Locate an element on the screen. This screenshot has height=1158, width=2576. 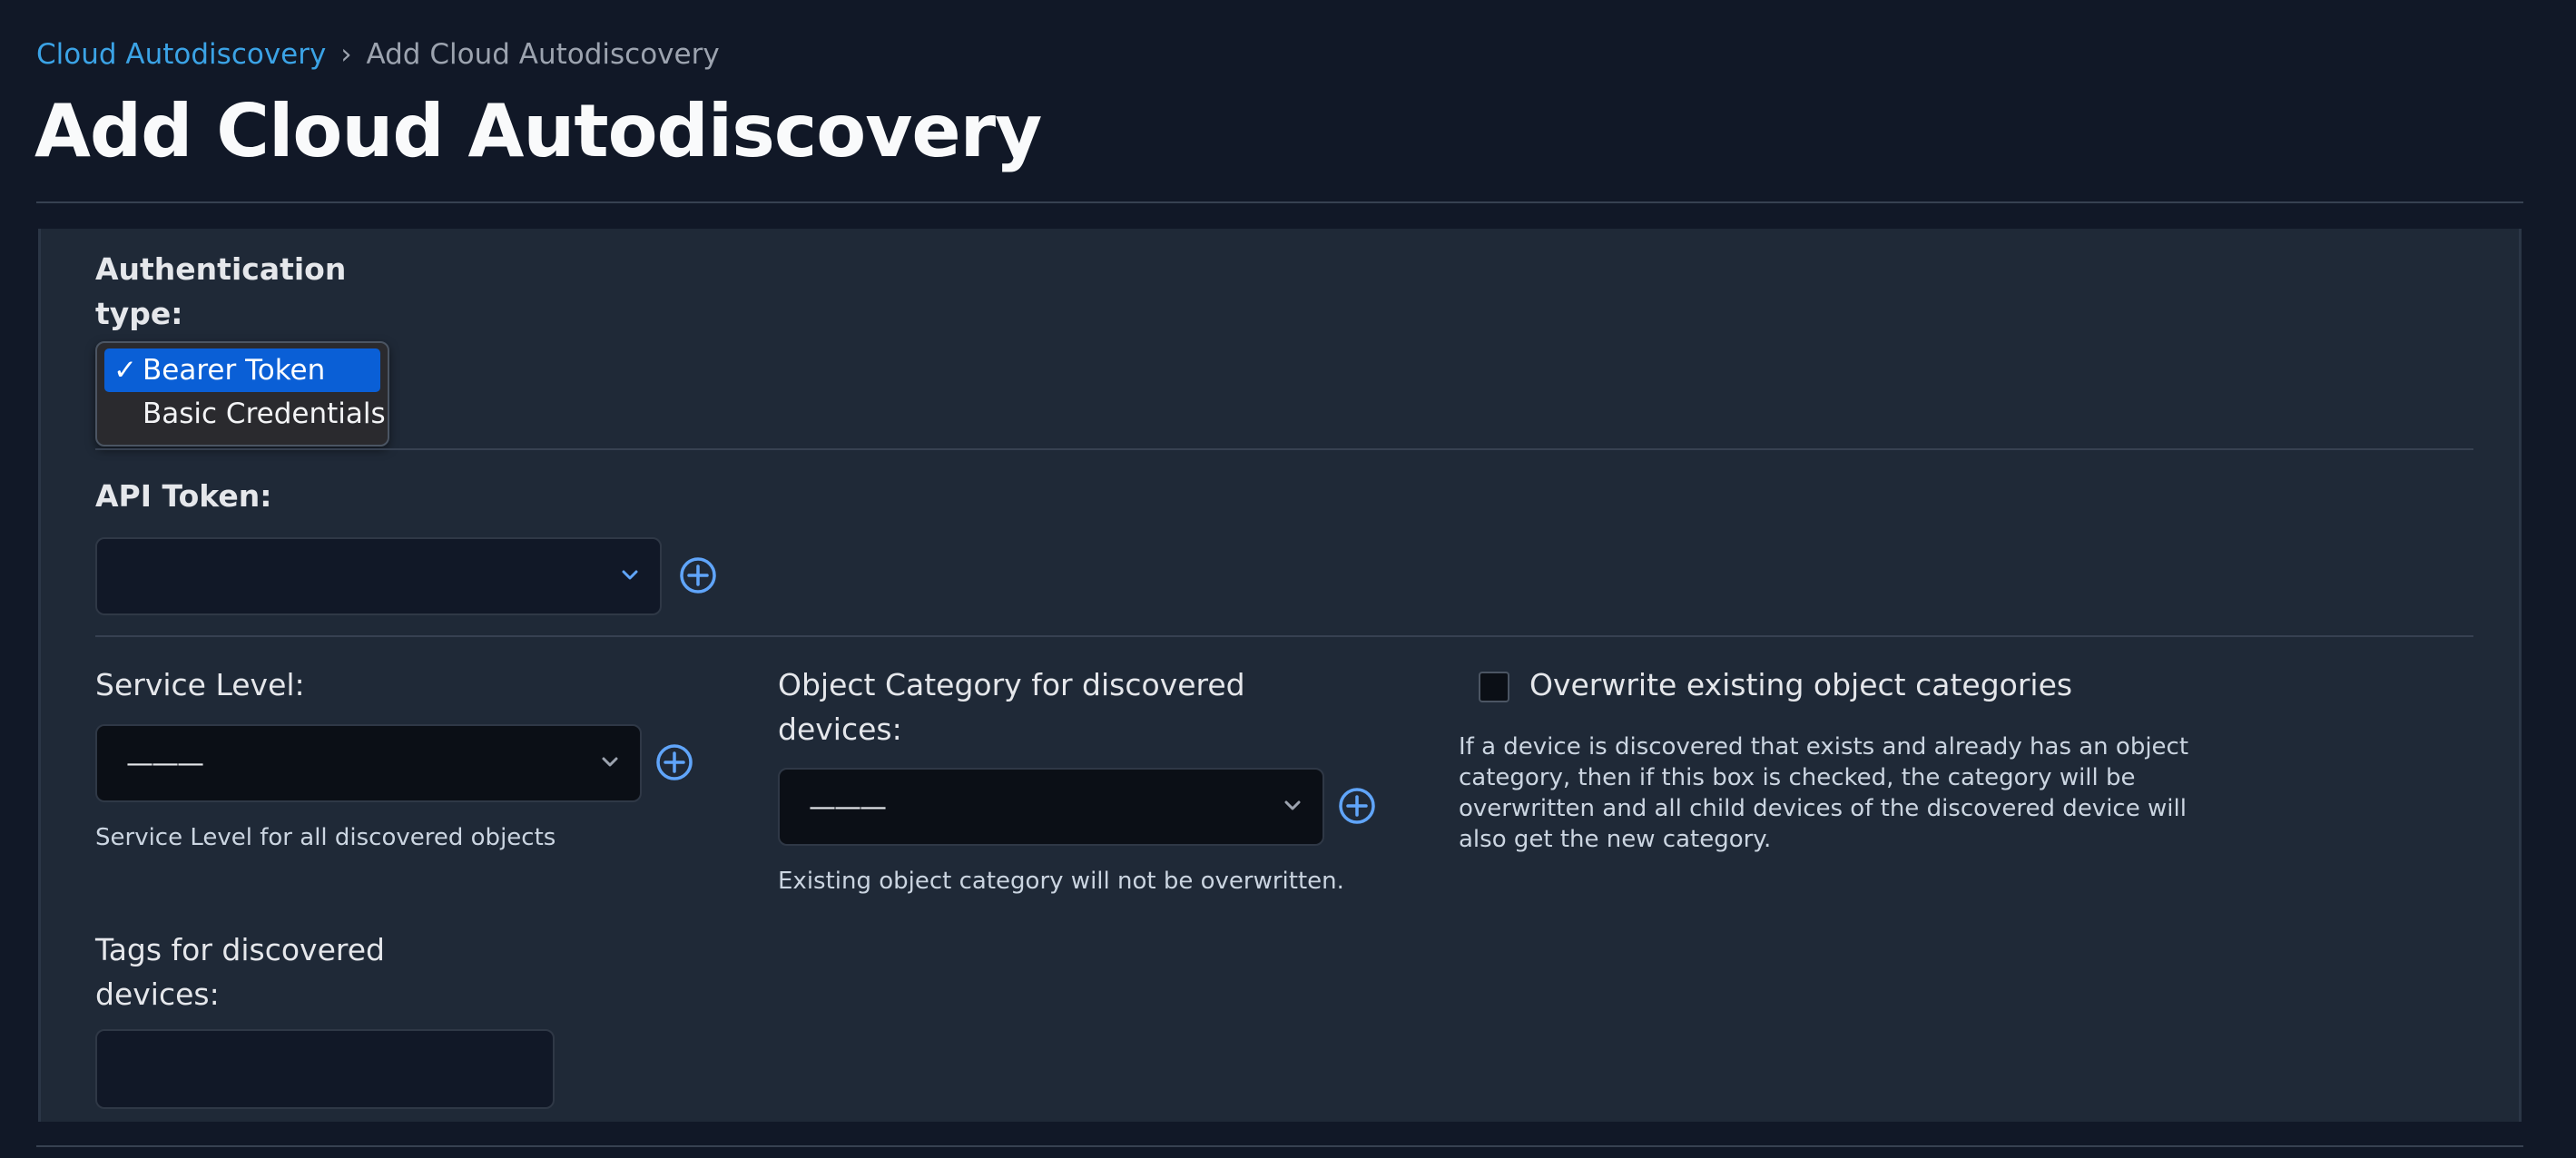
add-service-level-icon is located at coordinates (674, 762).